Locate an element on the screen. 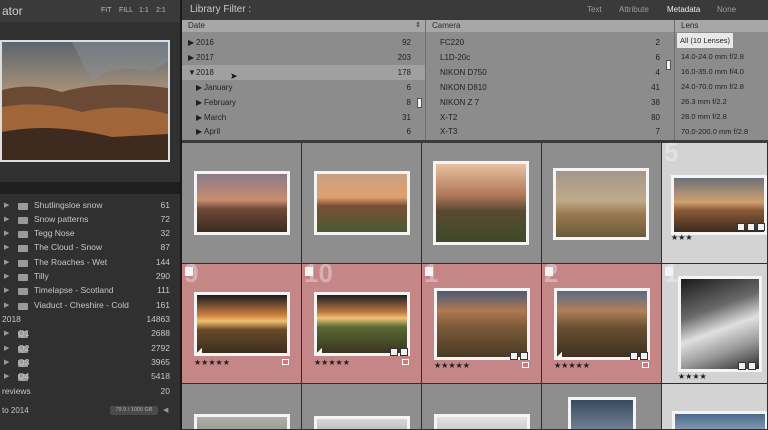 The height and width of the screenshot is (430, 768). date-row: ▼ 2018 178 ➤ is located at coordinates (303, 73).